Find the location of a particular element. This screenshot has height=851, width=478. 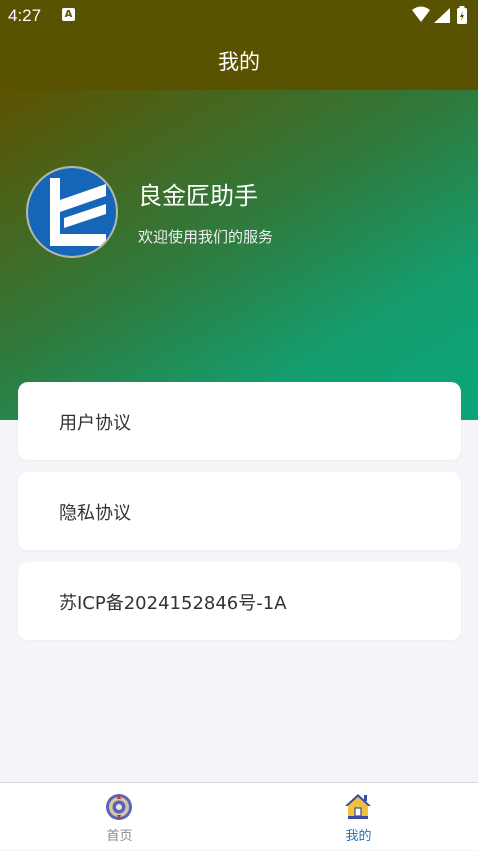

house-icon is located at coordinates (358, 806).